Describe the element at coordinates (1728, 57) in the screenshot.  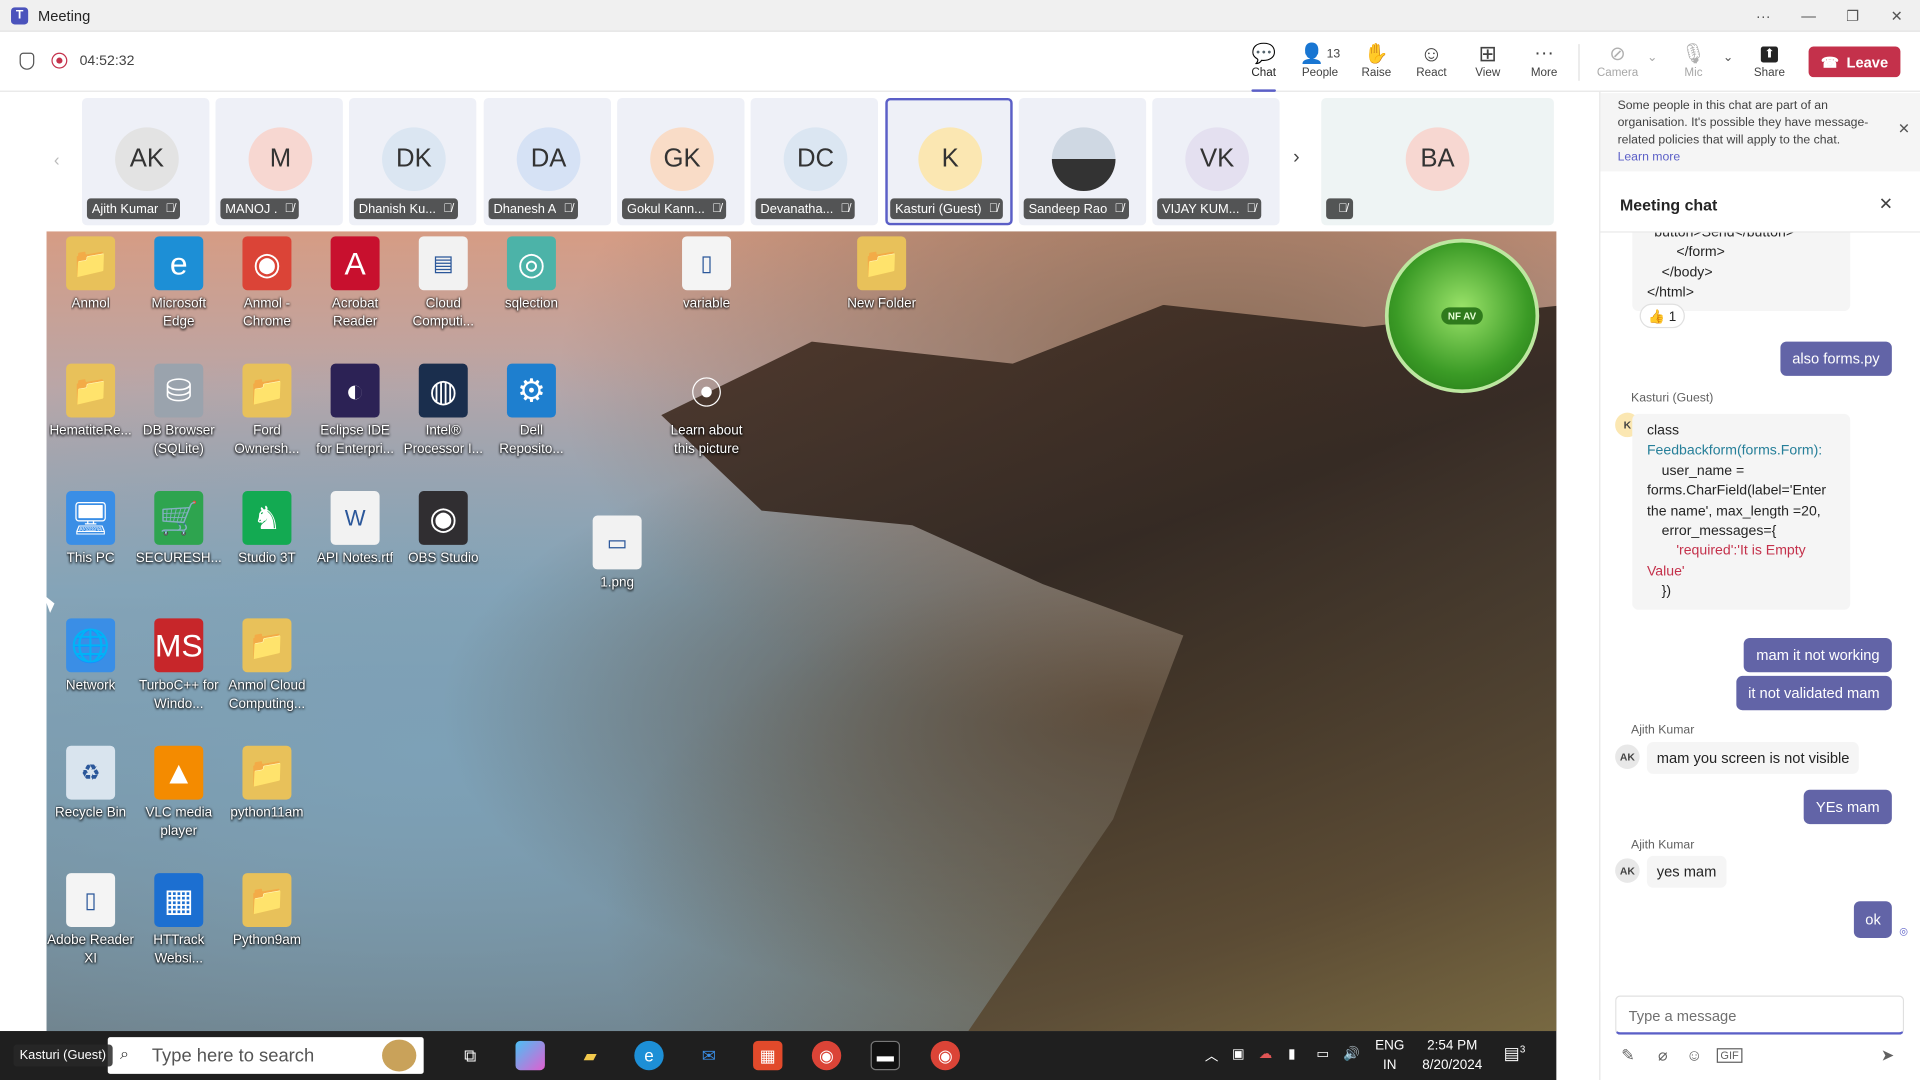
I see `mic-chevron-down-icon: ⌄` at that location.